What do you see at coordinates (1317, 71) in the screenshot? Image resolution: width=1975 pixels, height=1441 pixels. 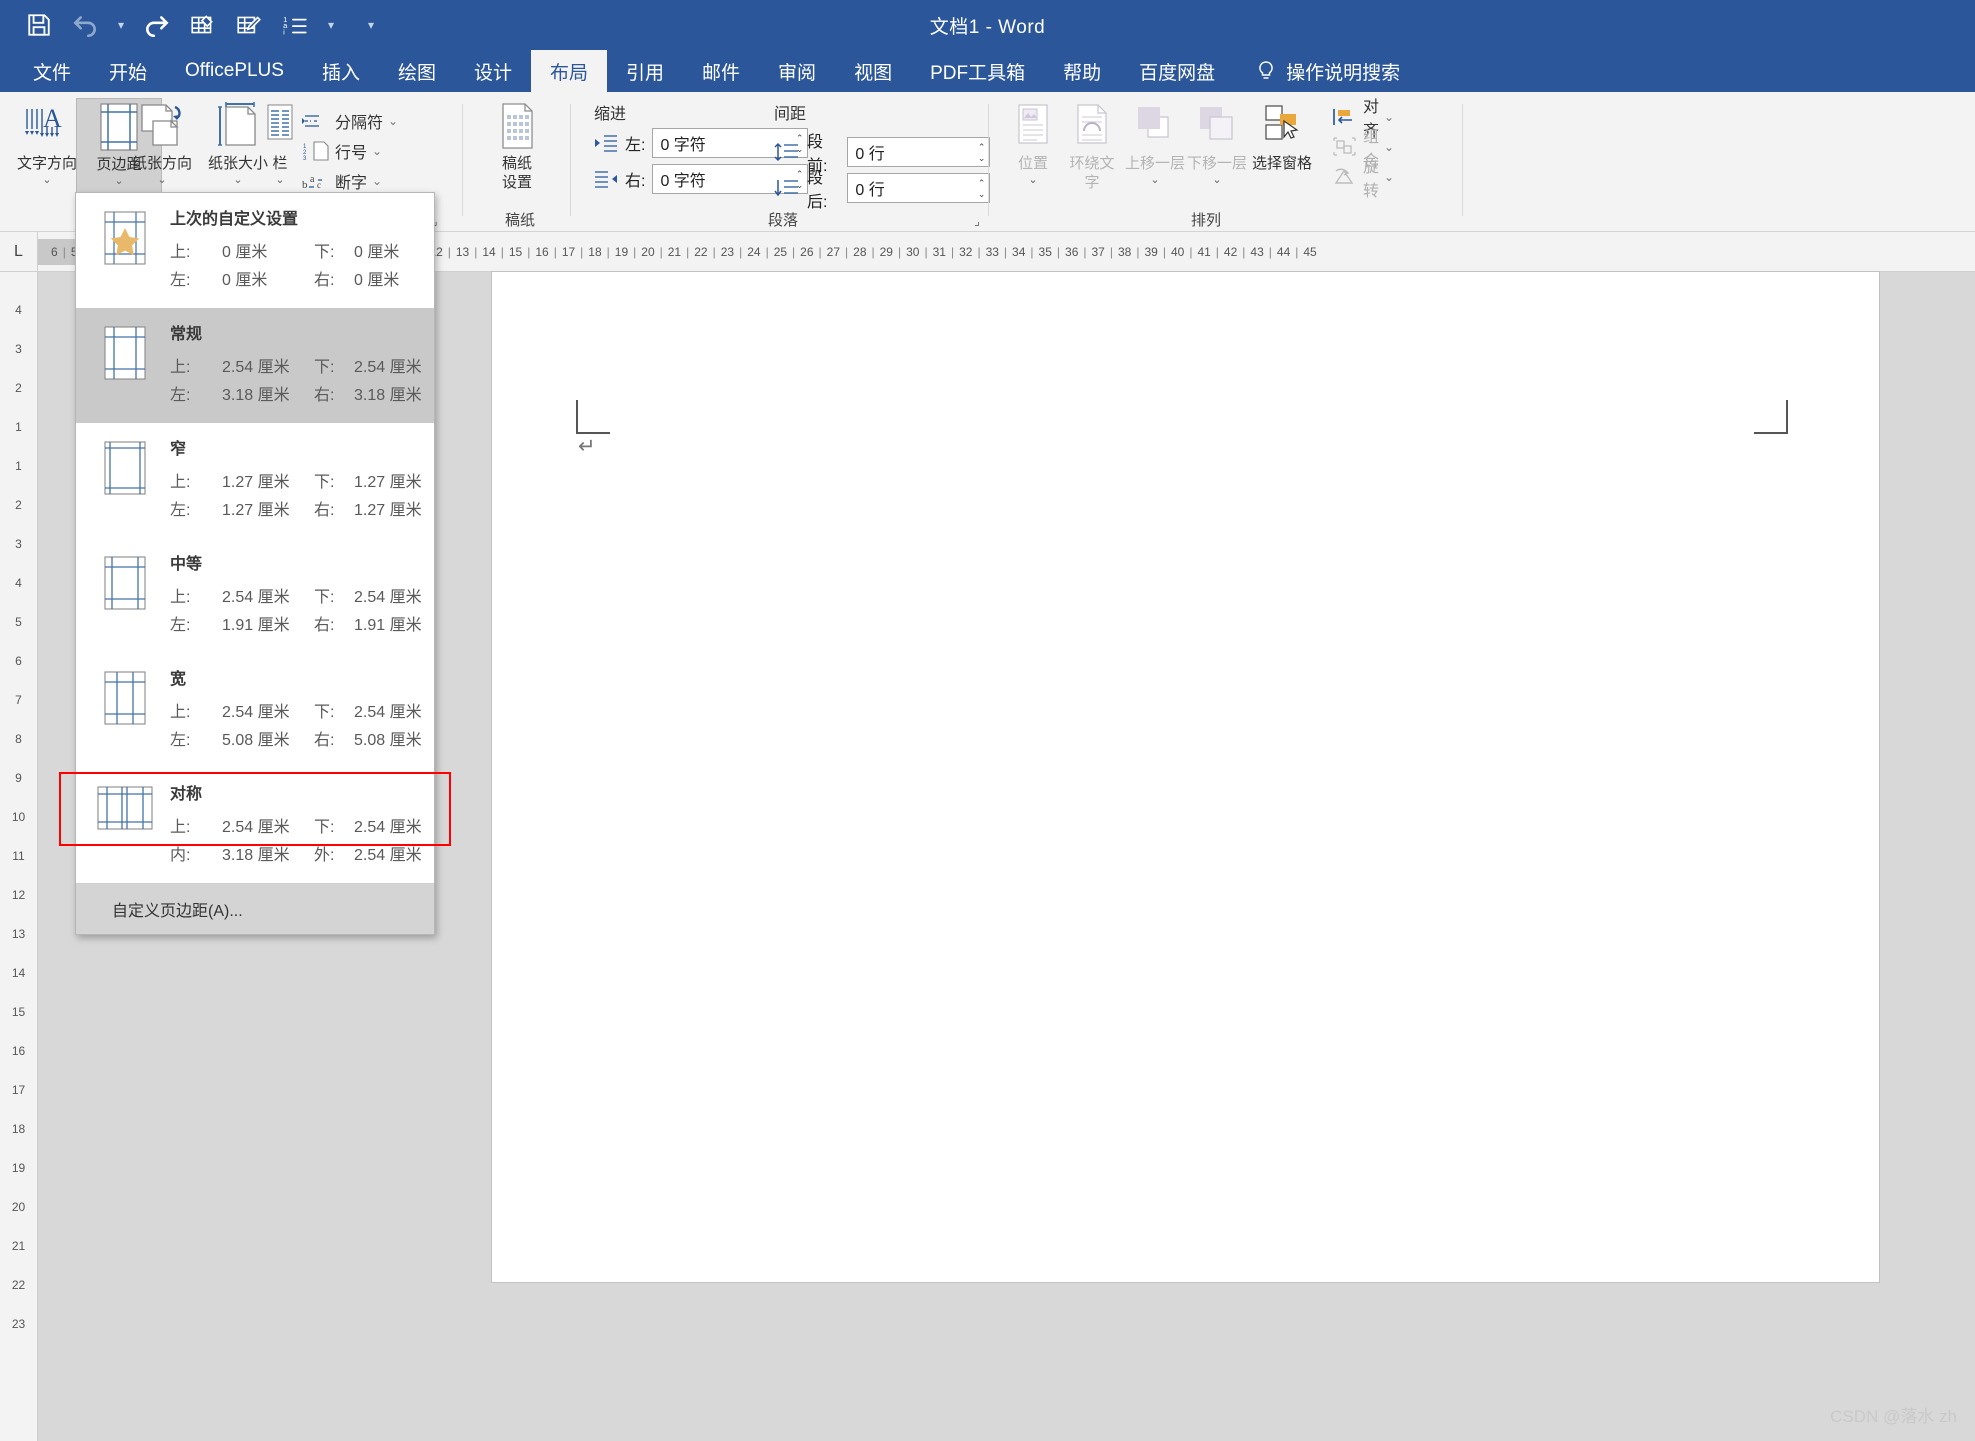 I see `tell-me-search: 操作说明搜索` at bounding box center [1317, 71].